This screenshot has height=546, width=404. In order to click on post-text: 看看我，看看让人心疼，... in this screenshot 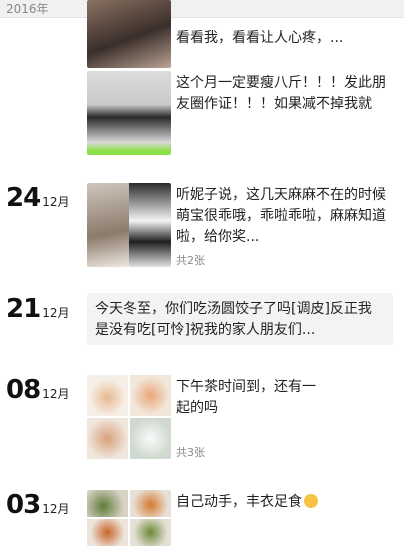, I will do `click(281, 38)`.